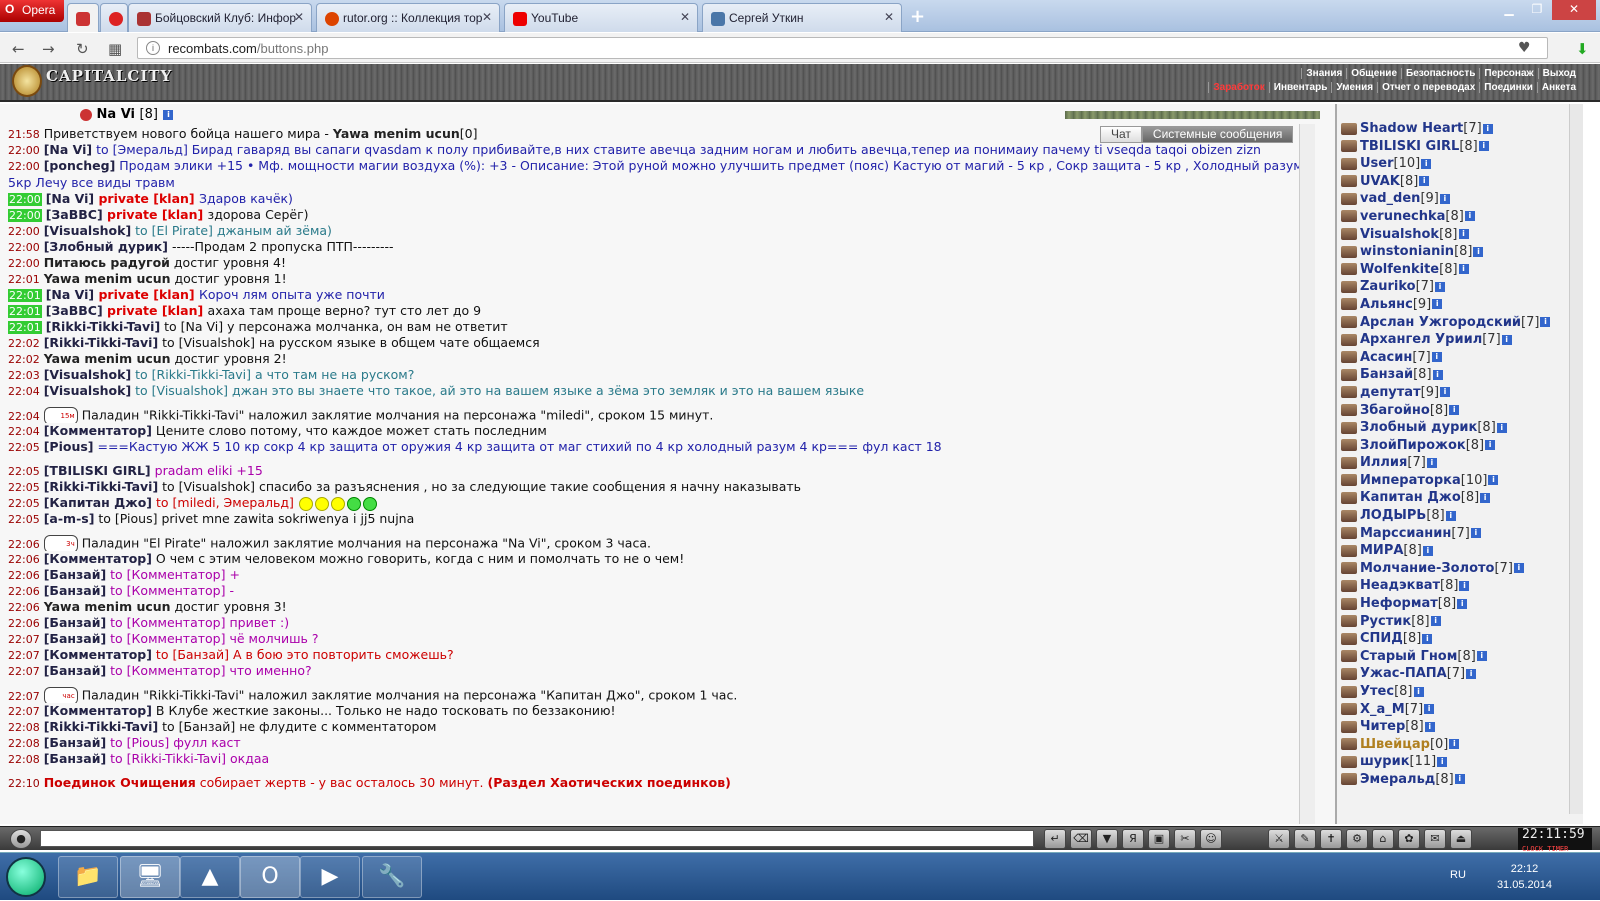 Image resolution: width=1600 pixels, height=901 pixels. Describe the element at coordinates (1524, 48) in the screenshot. I see `heart-icon: ♥` at that location.